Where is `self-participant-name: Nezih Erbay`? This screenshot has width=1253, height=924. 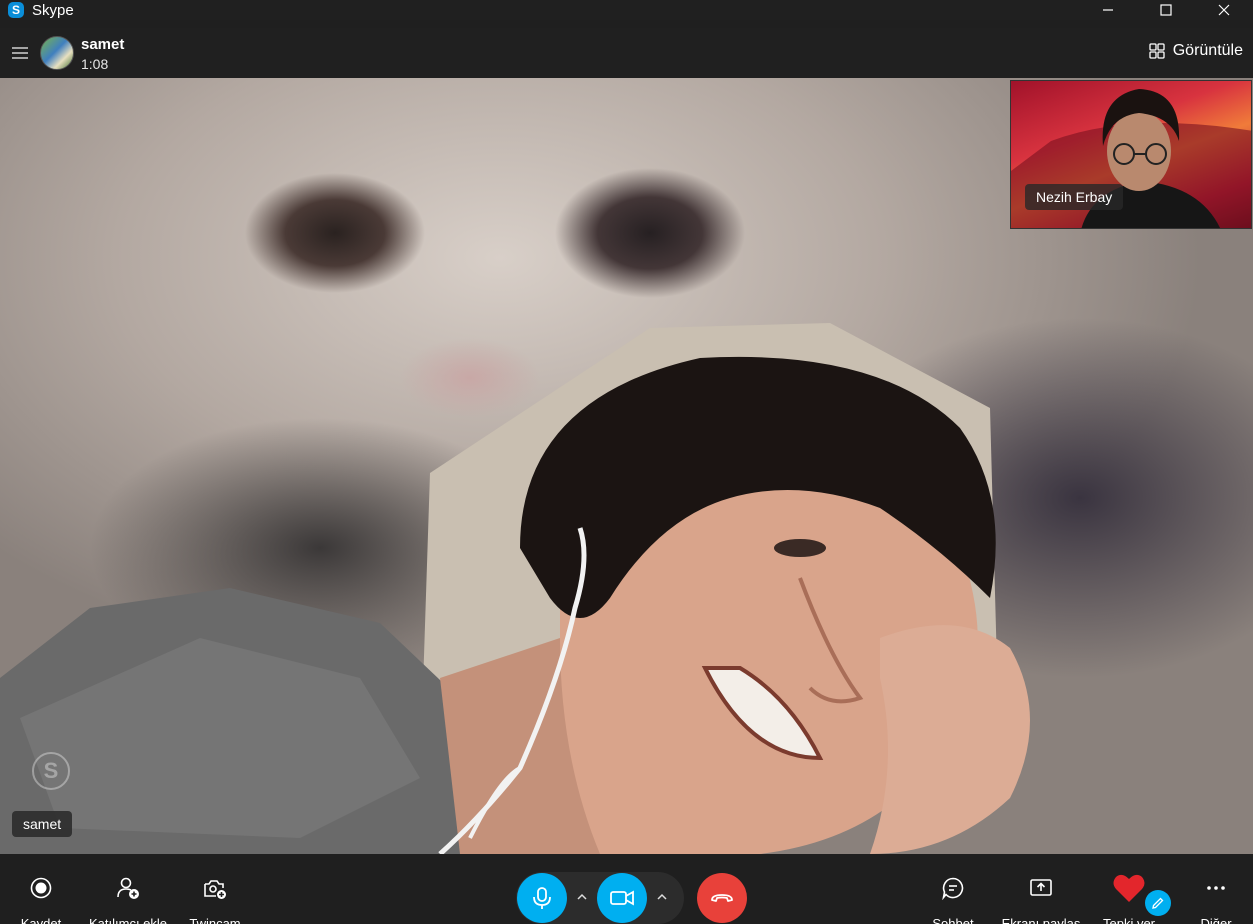
self-participant-name: Nezih Erbay is located at coordinates (1074, 197).